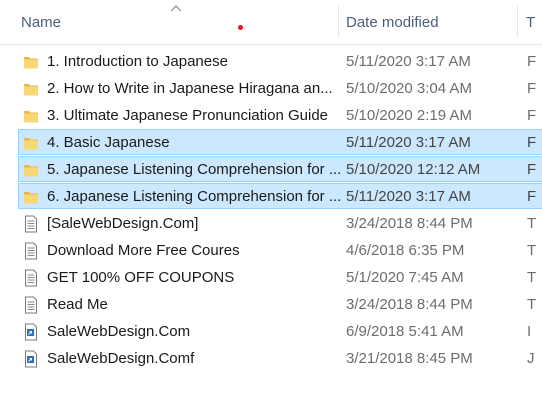  Describe the element at coordinates (409, 88) in the screenshot. I see `file-date-modified: 5/10/2020 3:04 AM` at that location.